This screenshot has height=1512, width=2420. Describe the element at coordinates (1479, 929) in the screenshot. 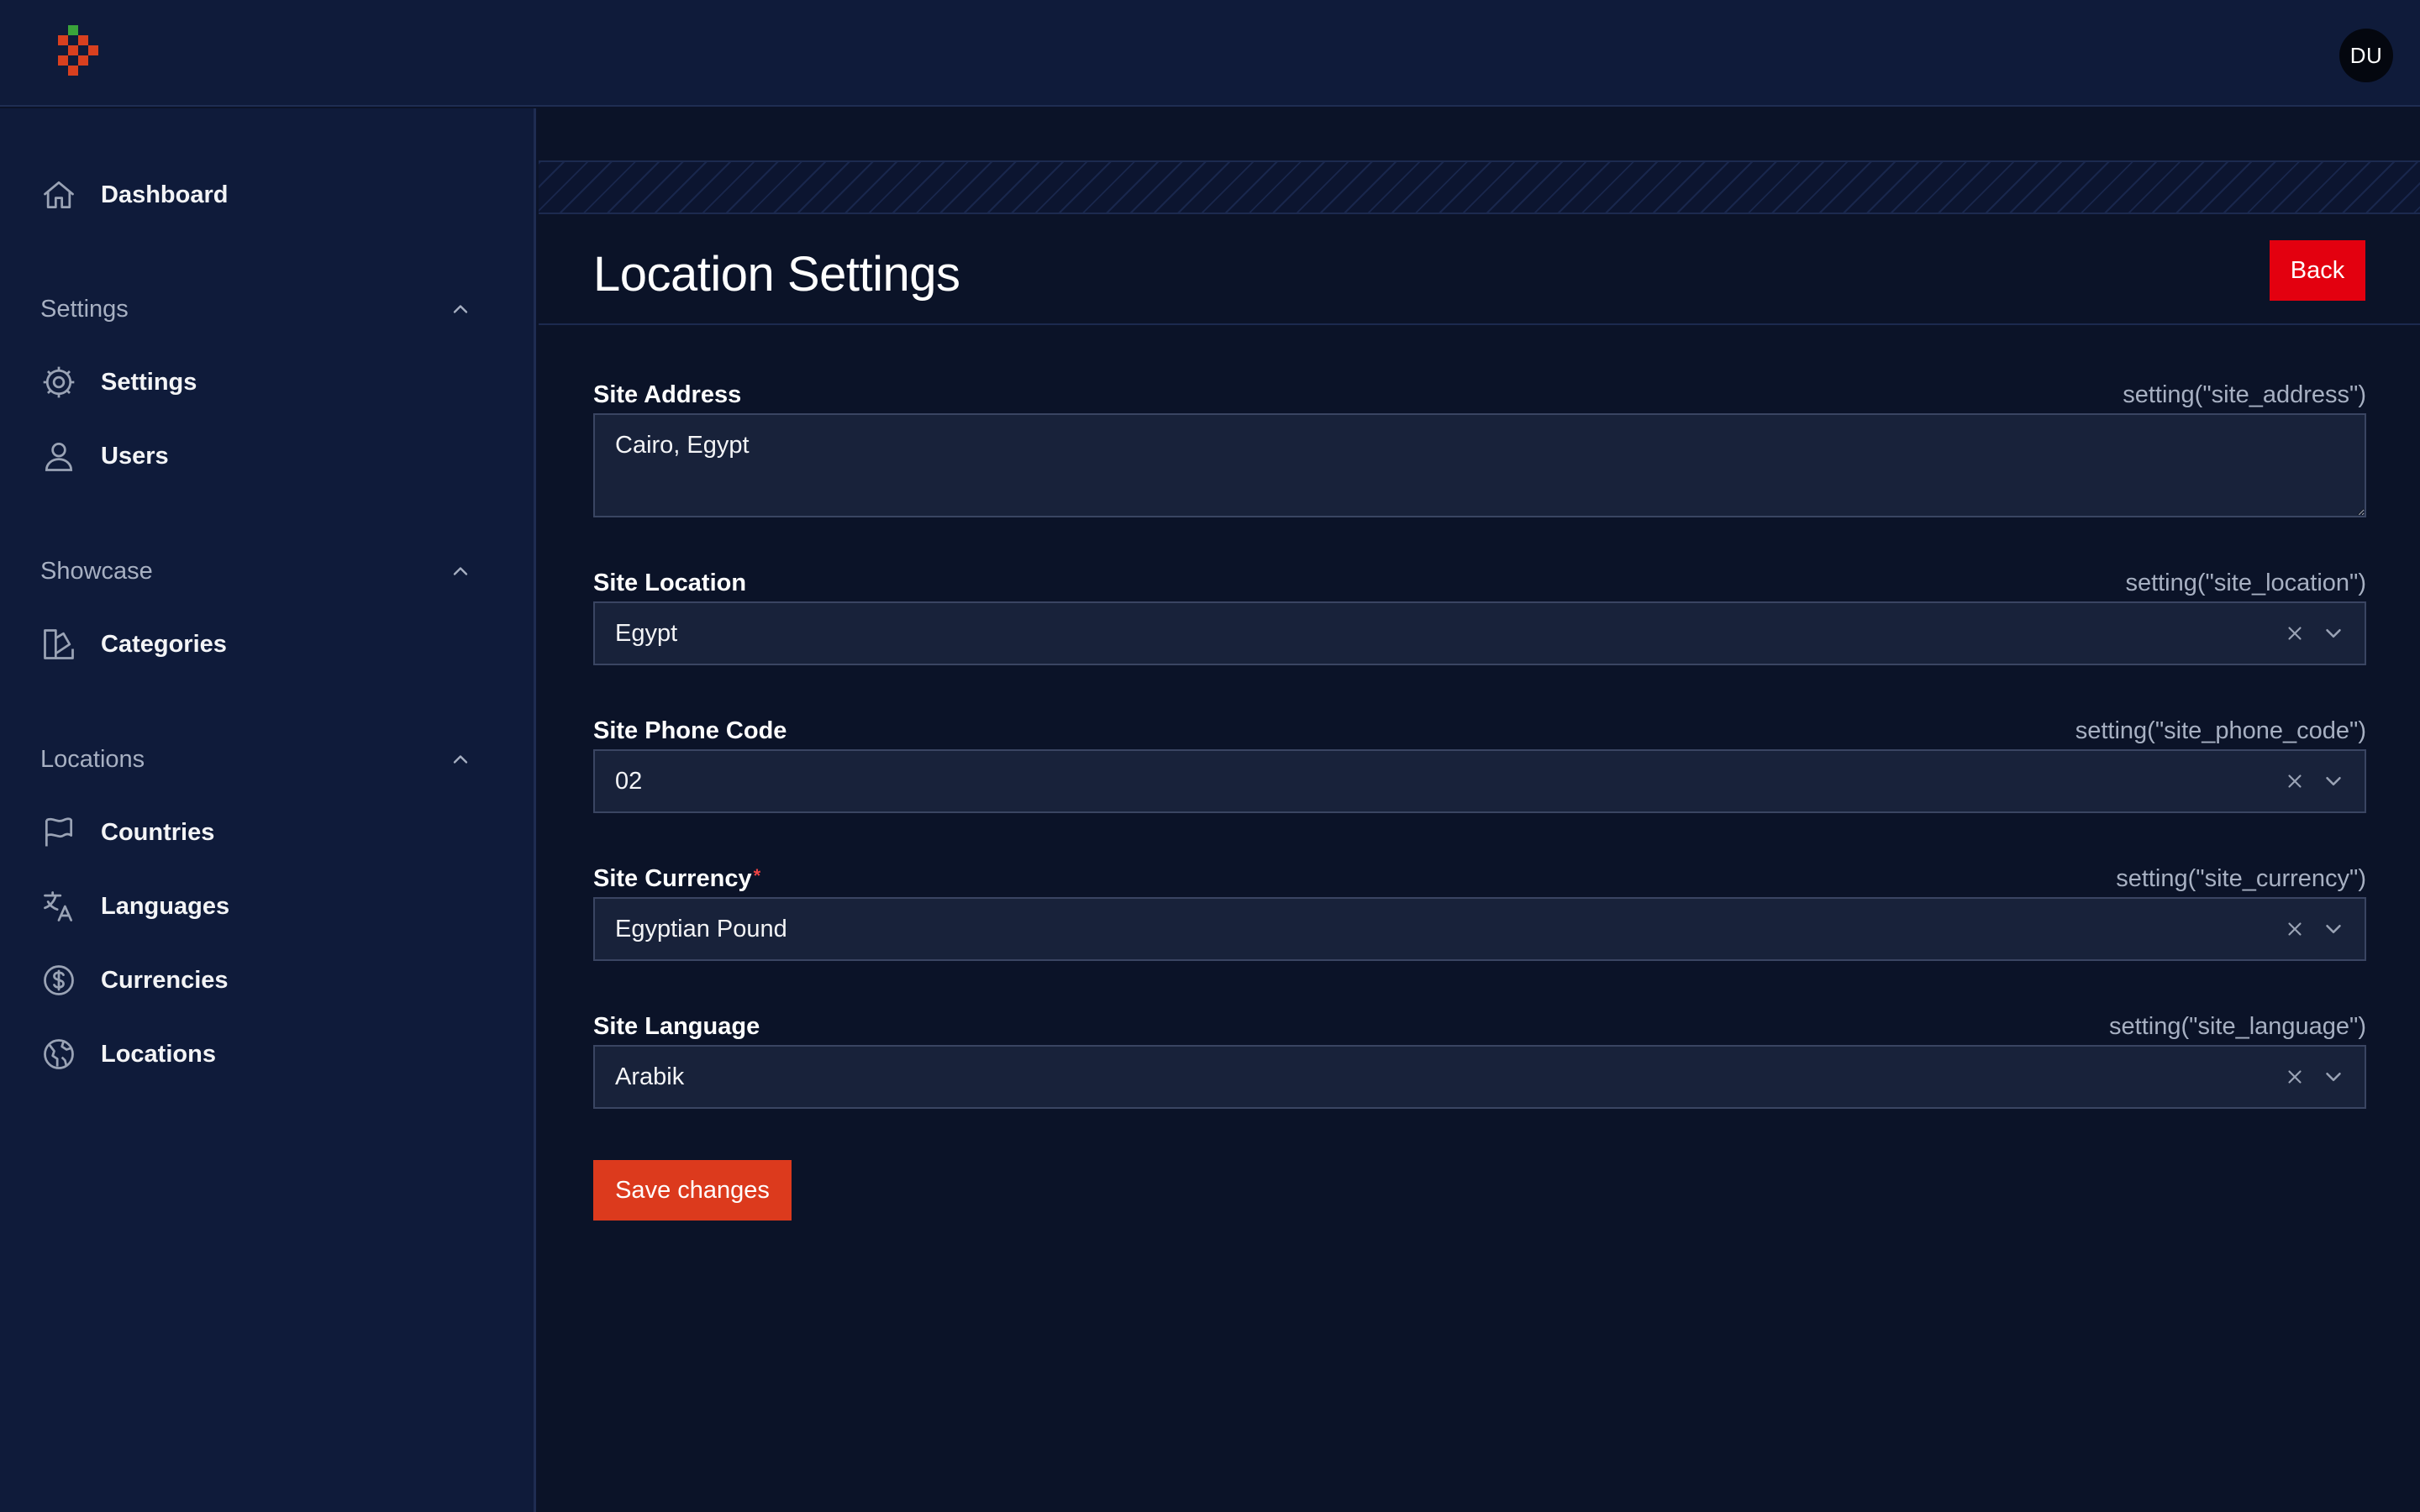

I see `site-currency-select: Egyptian Pound` at that location.